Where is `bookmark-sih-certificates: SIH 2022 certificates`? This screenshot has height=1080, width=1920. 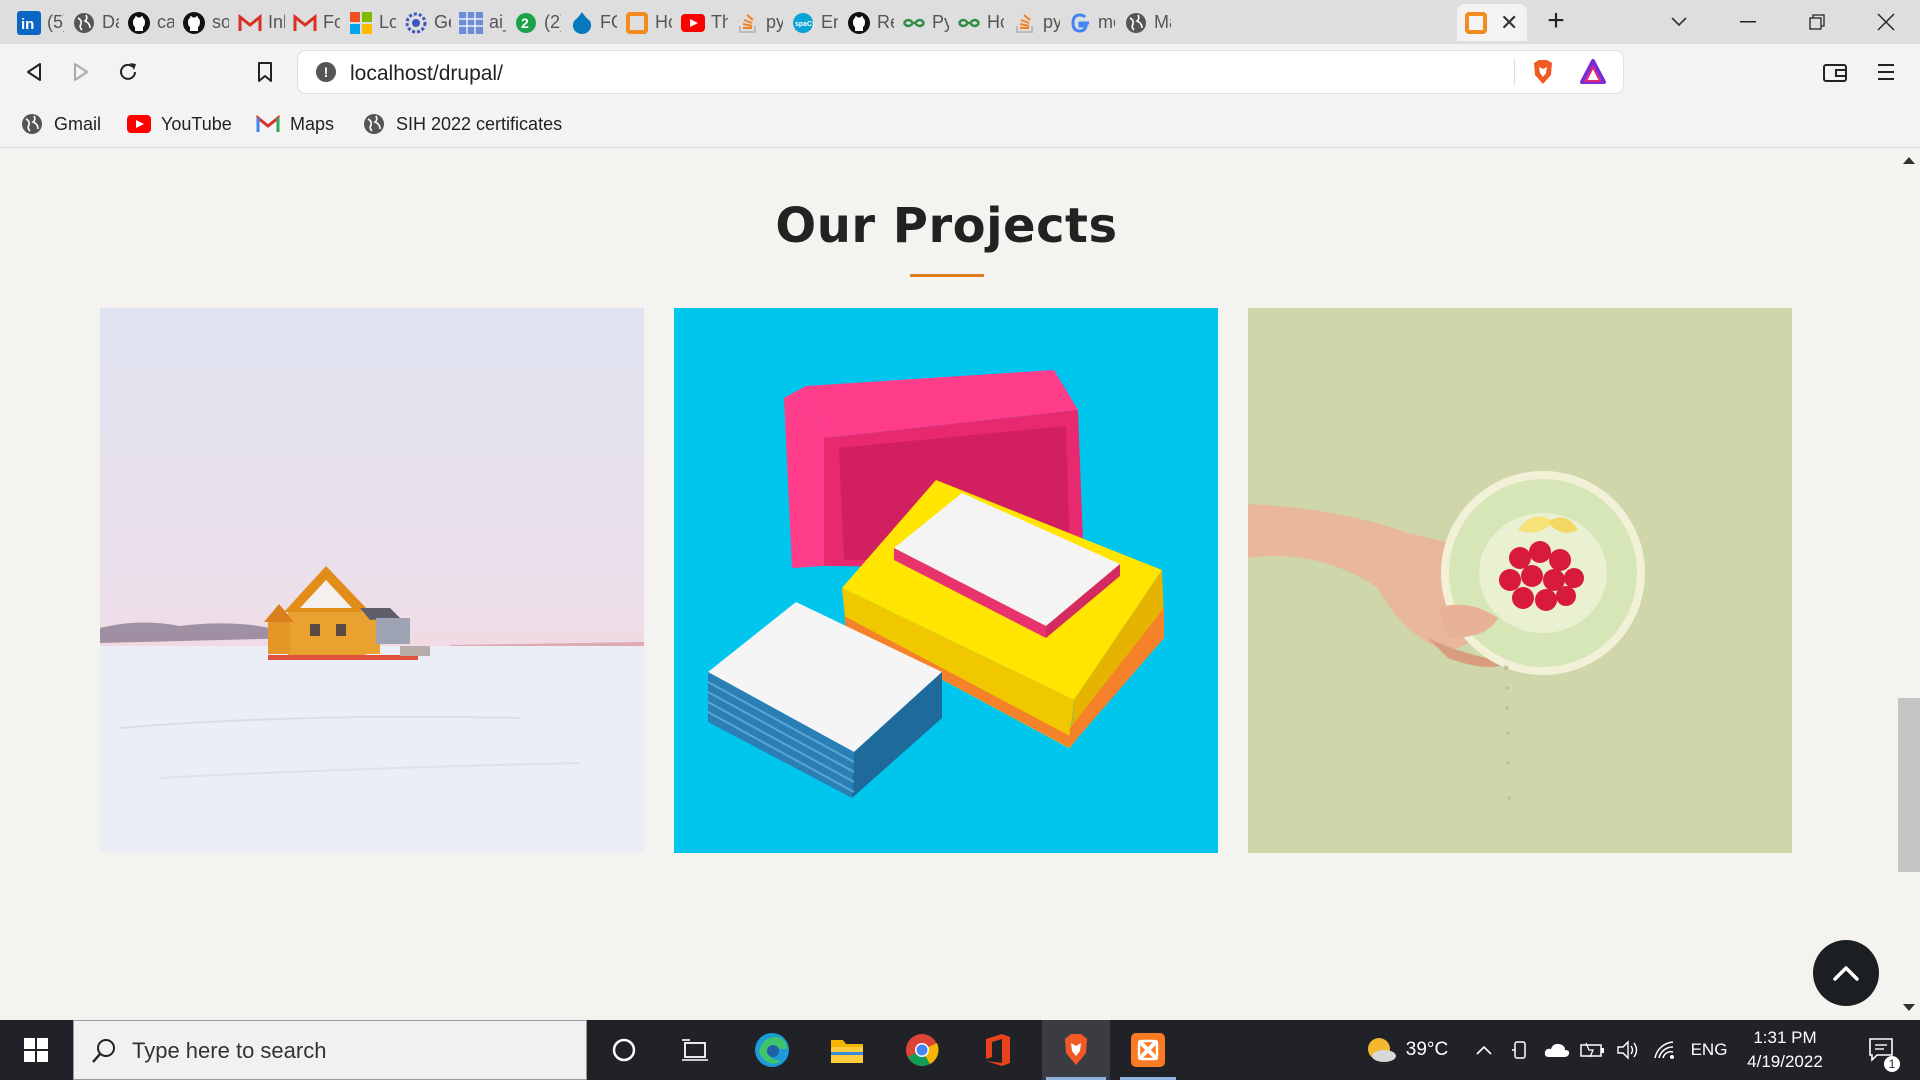 bookmark-sih-certificates: SIH 2022 certificates is located at coordinates (462, 124).